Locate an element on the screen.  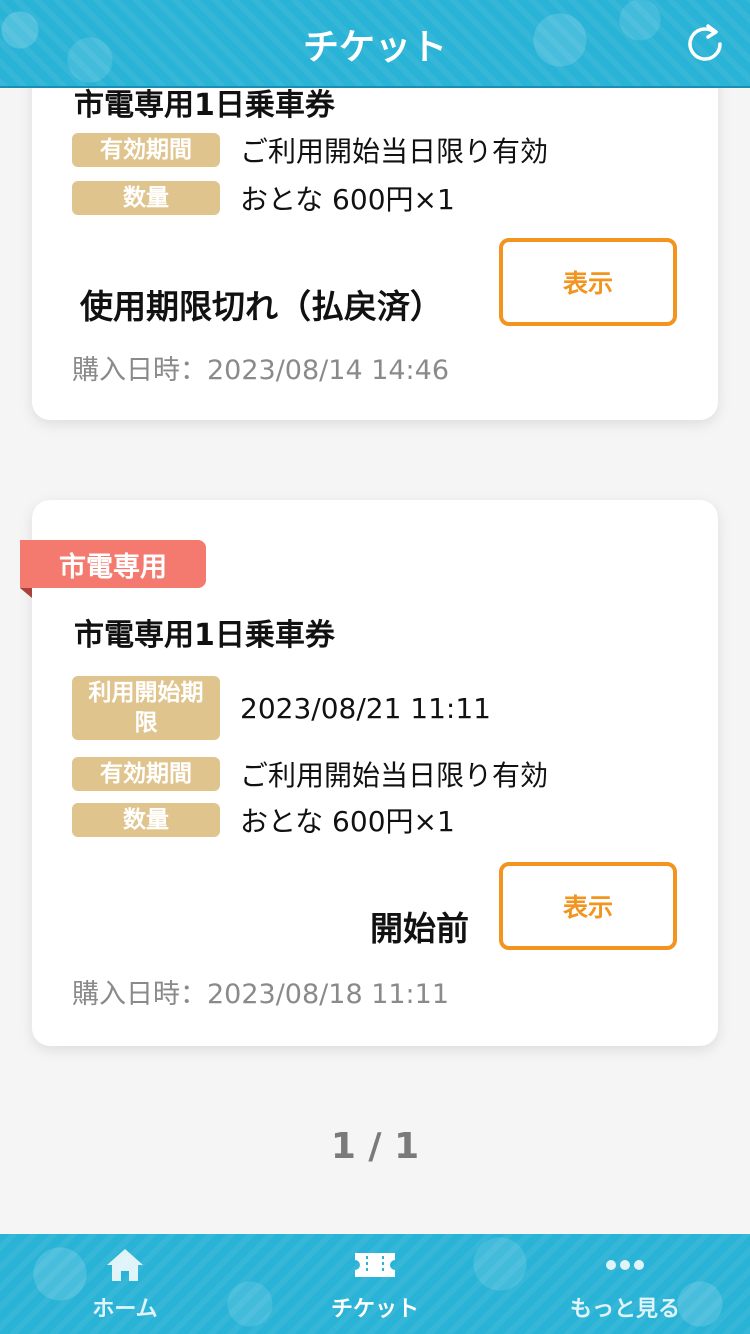
purchase-datetime: 購入日時：2023/08/14 14:46 is located at coordinates (261, 370).